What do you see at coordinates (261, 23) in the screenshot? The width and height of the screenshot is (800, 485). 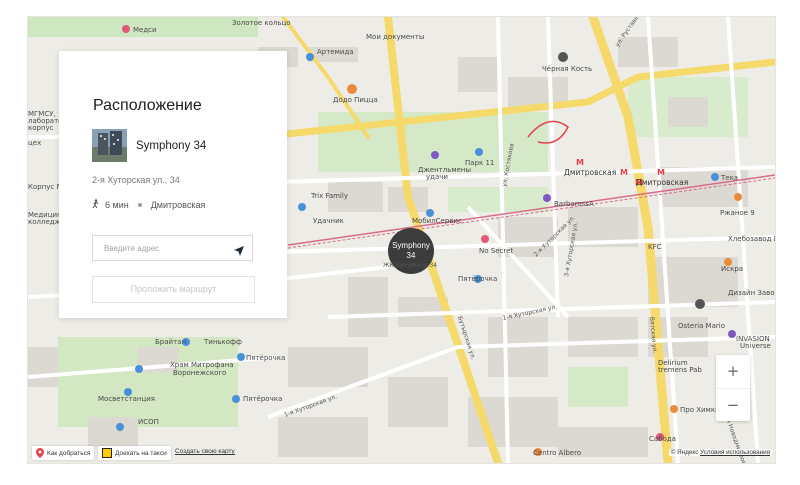 I see `map-label-zolotoe-koltso: Золотое кольцо` at bounding box center [261, 23].